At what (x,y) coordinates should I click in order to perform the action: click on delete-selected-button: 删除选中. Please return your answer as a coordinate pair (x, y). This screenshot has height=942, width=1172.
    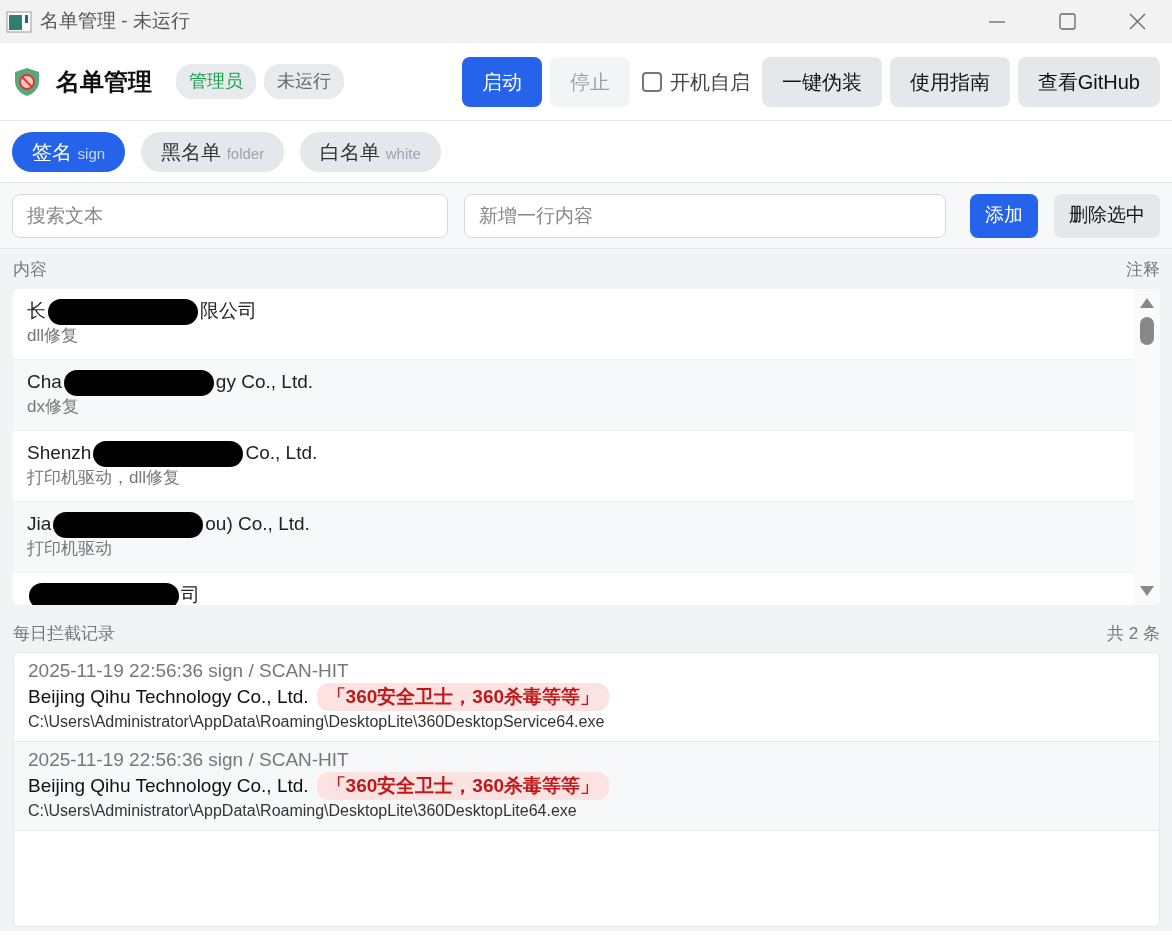
    Looking at the image, I should click on (1107, 215).